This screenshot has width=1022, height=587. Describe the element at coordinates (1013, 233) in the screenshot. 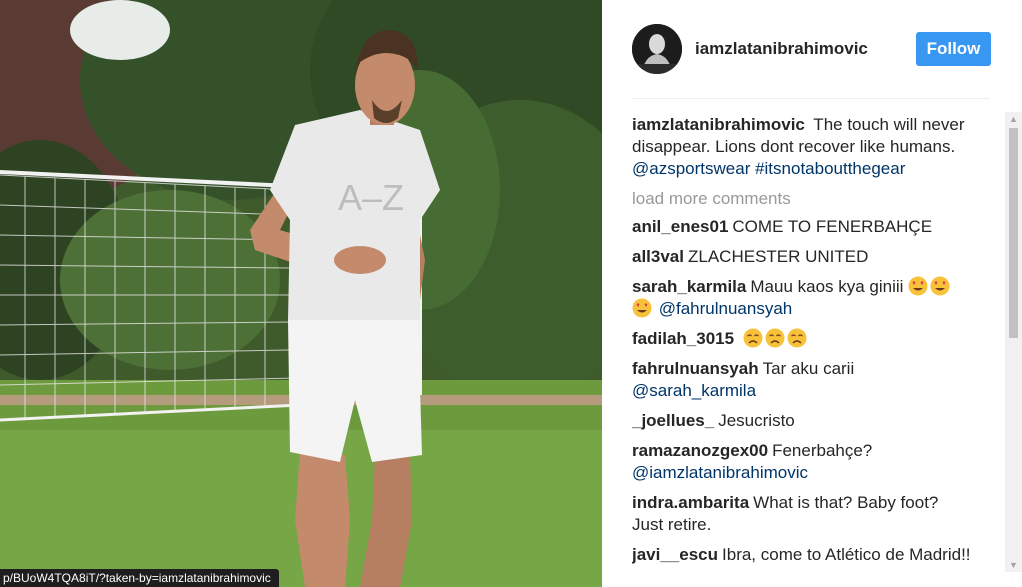

I see `scroll-thumb` at that location.